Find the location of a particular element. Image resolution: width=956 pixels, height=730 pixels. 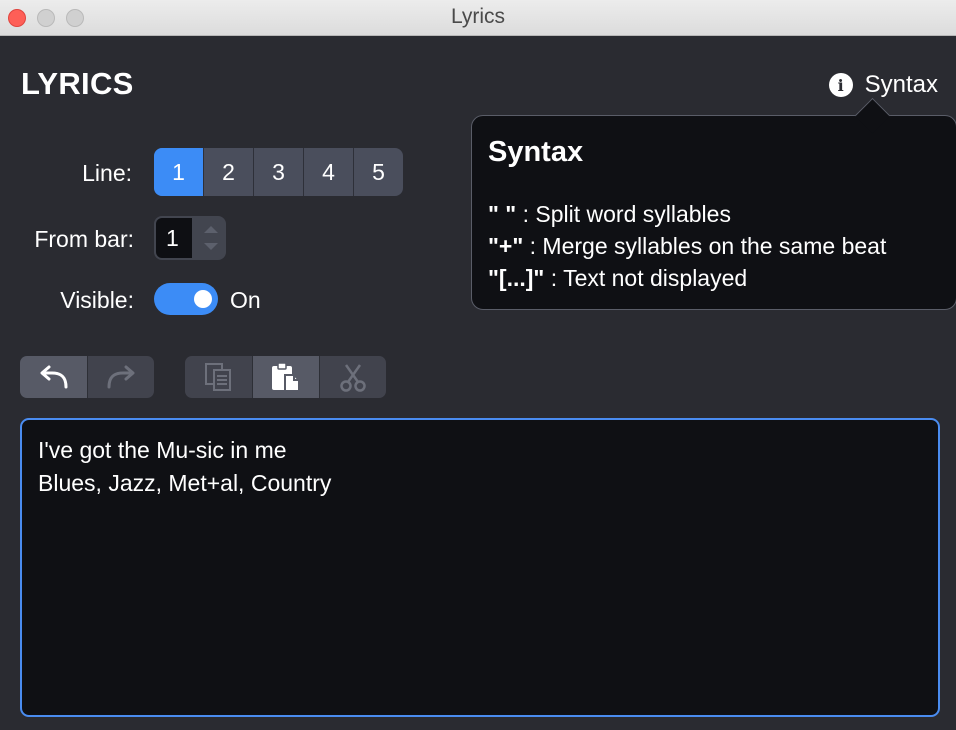

paste-button is located at coordinates (285, 377).